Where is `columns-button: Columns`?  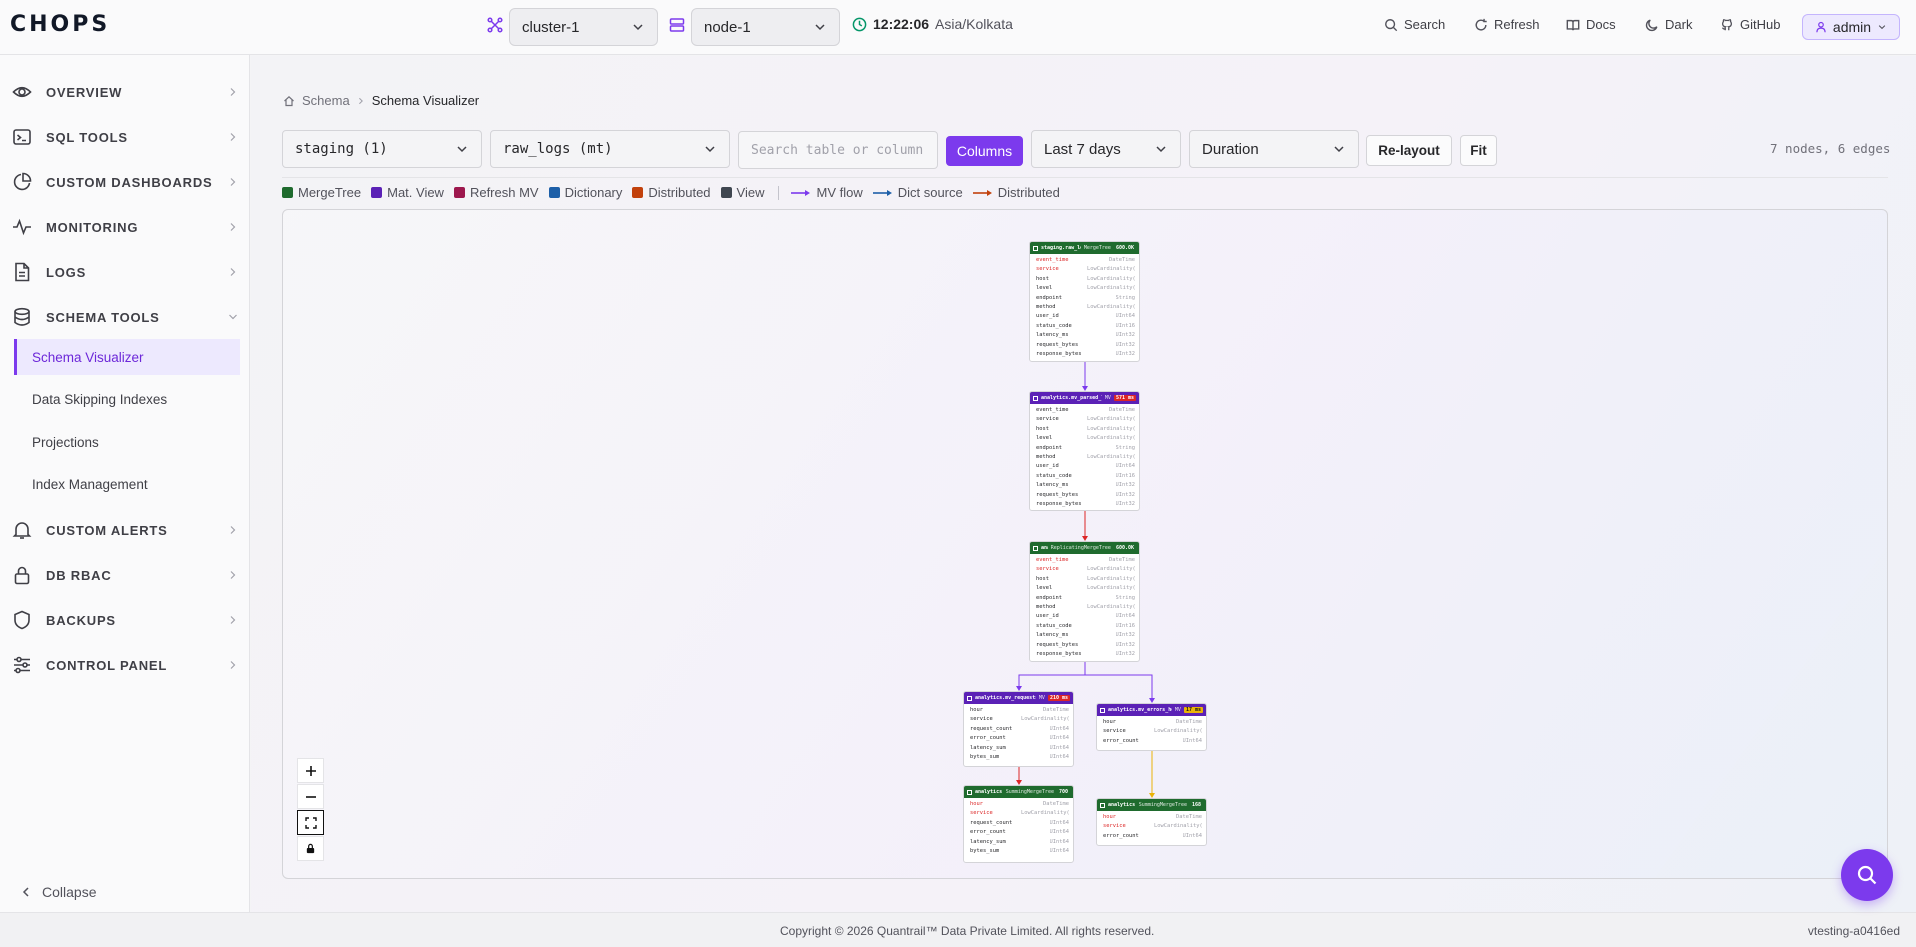 columns-button: Columns is located at coordinates (984, 151).